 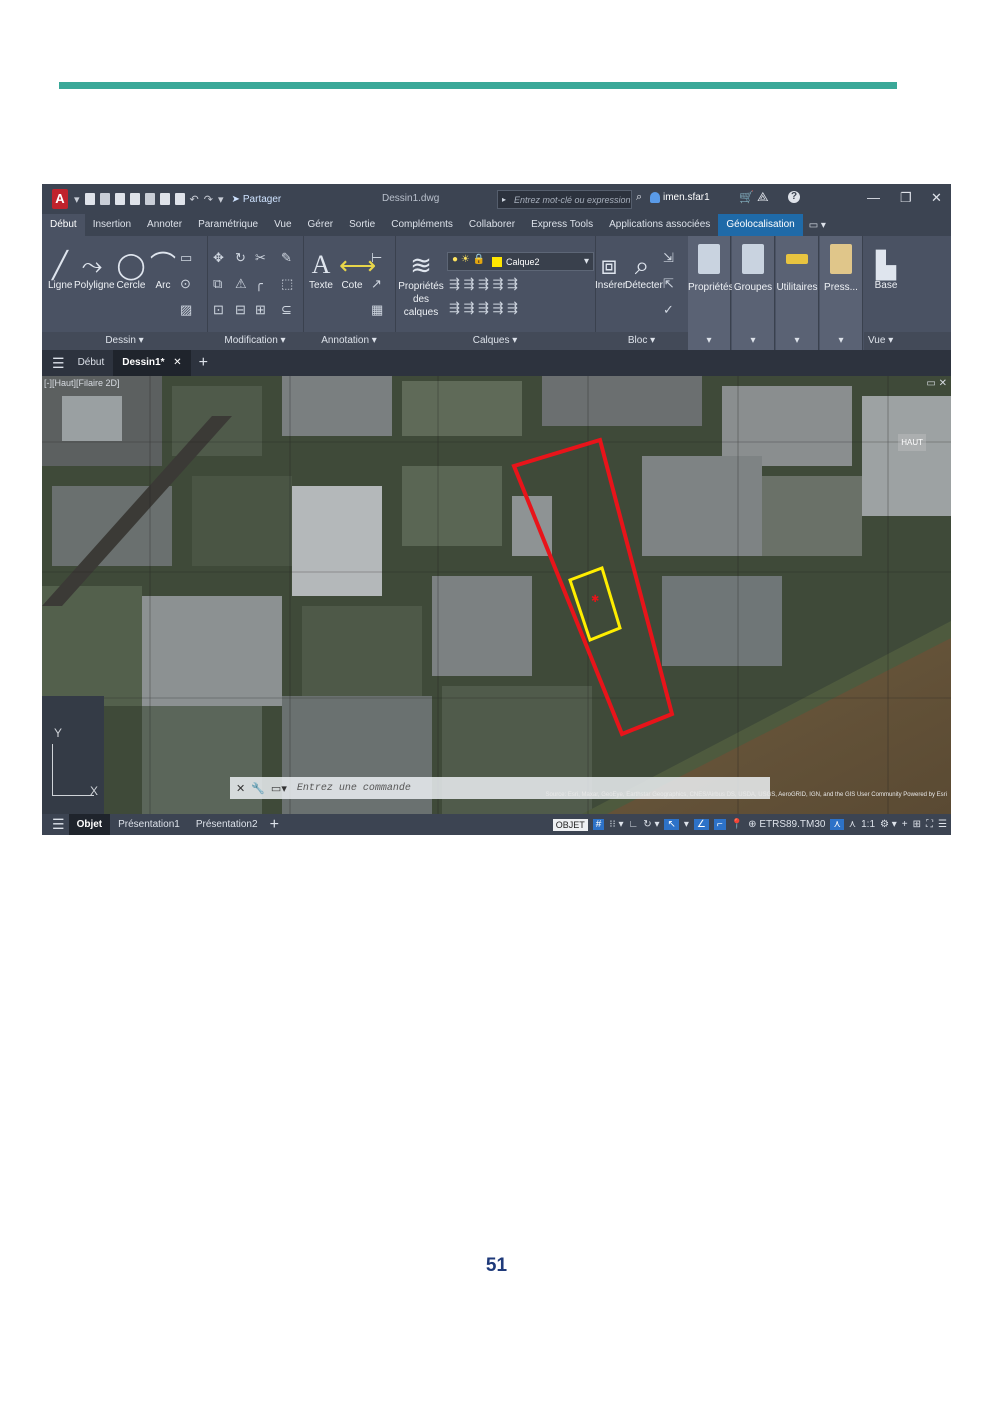 What do you see at coordinates (794, 197) in the screenshot?
I see `help-icon: ?` at bounding box center [794, 197].